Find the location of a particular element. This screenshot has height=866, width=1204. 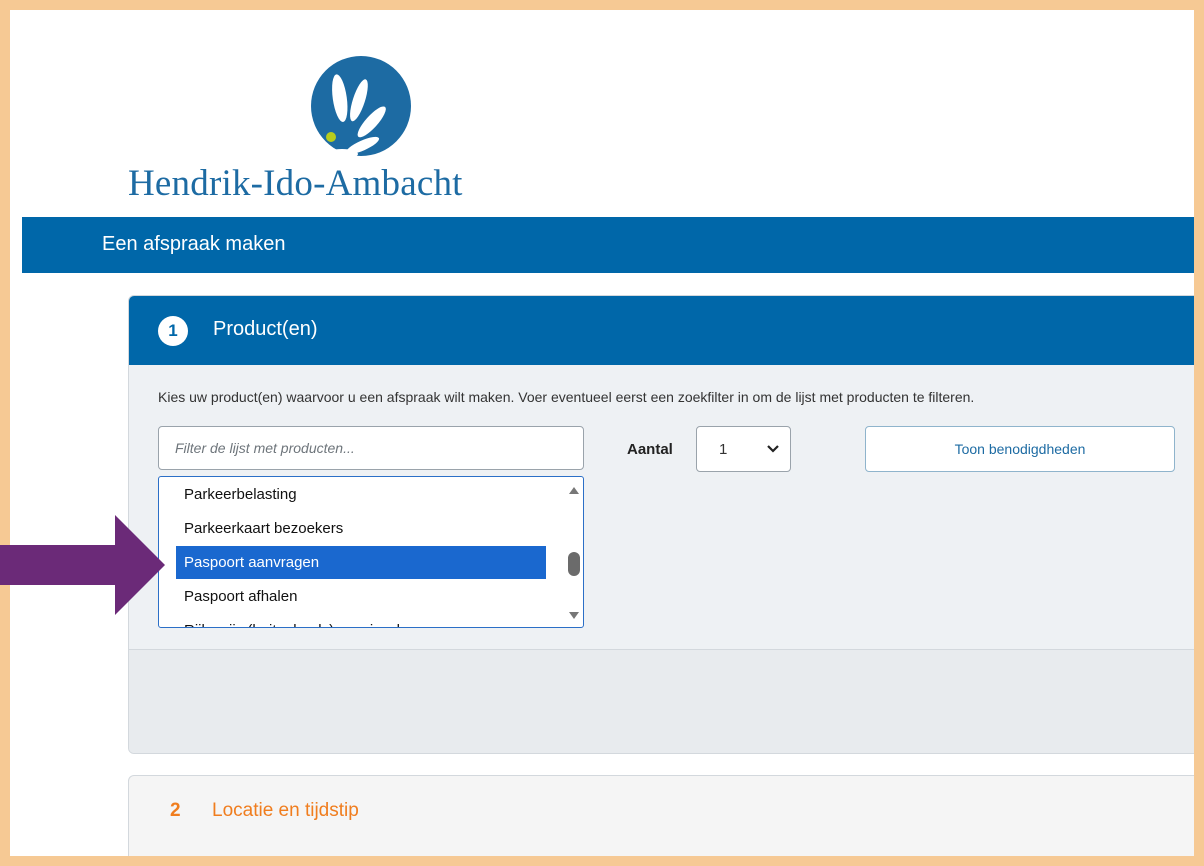

arrow-right-icon is located at coordinates (82, 565).